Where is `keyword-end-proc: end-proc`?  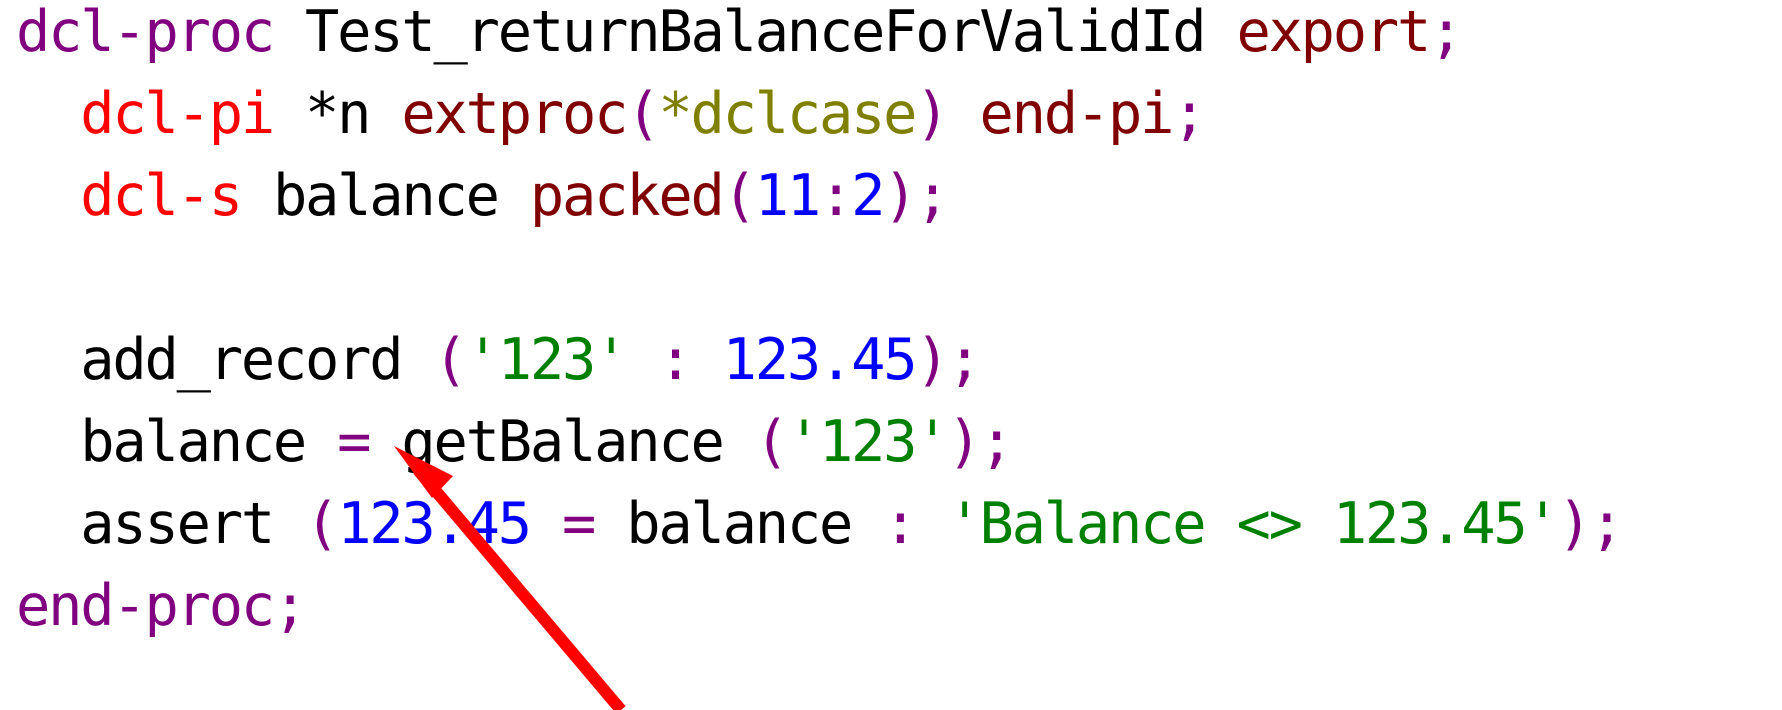 keyword-end-proc: end-proc is located at coordinates (145, 606).